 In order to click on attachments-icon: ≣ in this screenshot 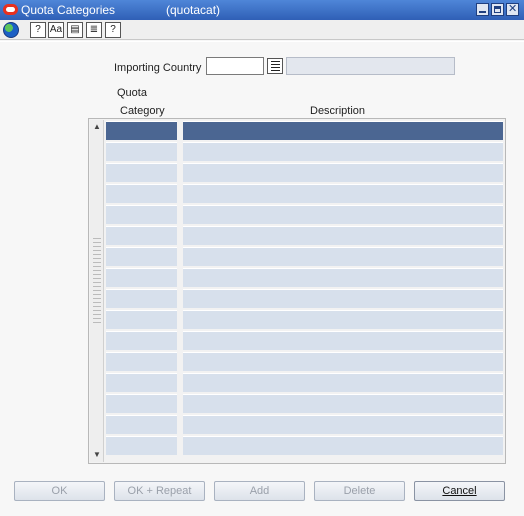, I will do `click(94, 30)`.